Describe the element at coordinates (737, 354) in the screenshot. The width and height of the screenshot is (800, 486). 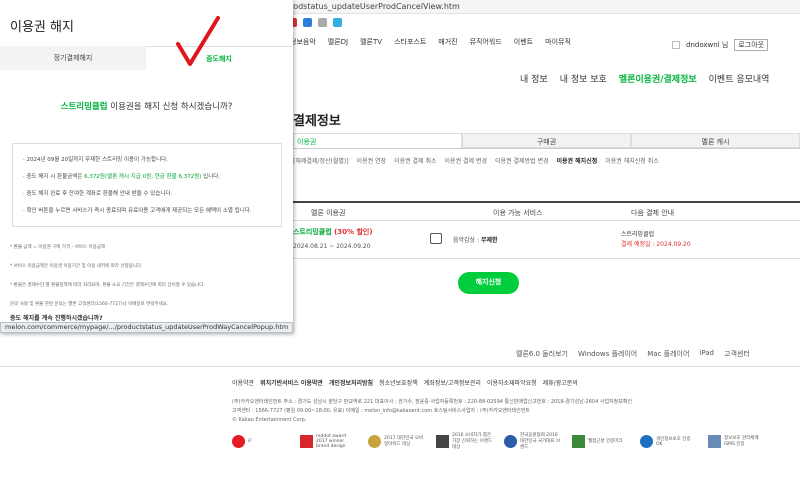
I see `footer-link: 고객센터` at that location.